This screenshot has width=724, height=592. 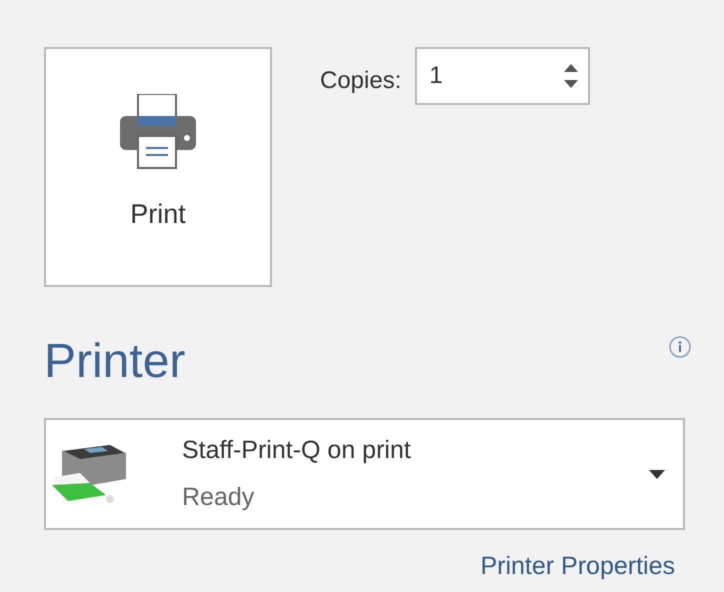 I want to click on print-button: Print, so click(x=158, y=167).